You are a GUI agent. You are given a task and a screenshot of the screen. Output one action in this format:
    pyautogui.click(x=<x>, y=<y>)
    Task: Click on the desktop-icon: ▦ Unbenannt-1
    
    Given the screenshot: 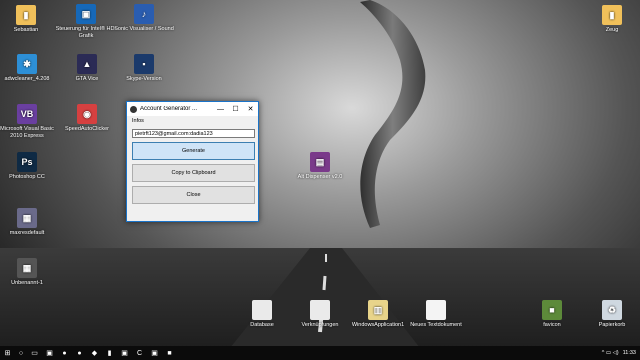 What is the action you would take?
    pyautogui.click(x=29, y=272)
    